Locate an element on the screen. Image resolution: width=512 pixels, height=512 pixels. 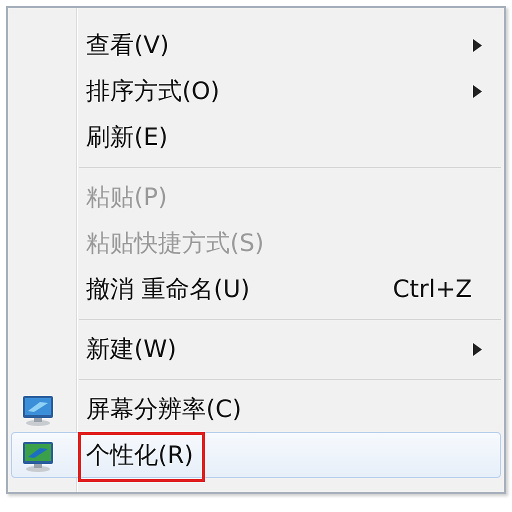
menu-item: 排序方式(O) is located at coordinates (256, 91).